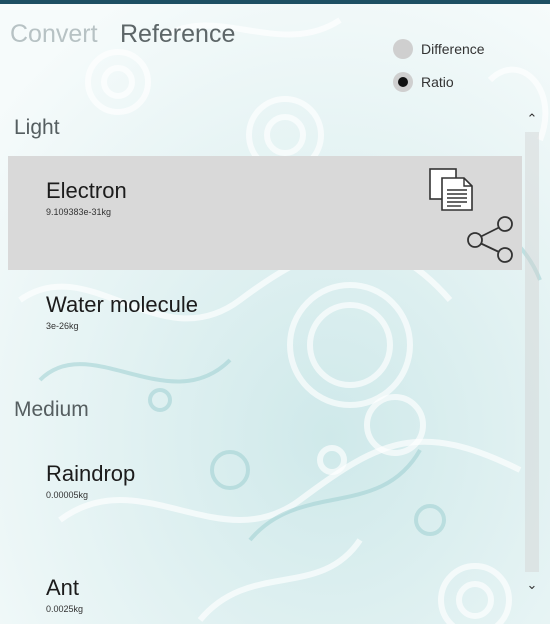  What do you see at coordinates (532, 119) in the screenshot?
I see `chevron-up-icon: ⌃` at bounding box center [532, 119].